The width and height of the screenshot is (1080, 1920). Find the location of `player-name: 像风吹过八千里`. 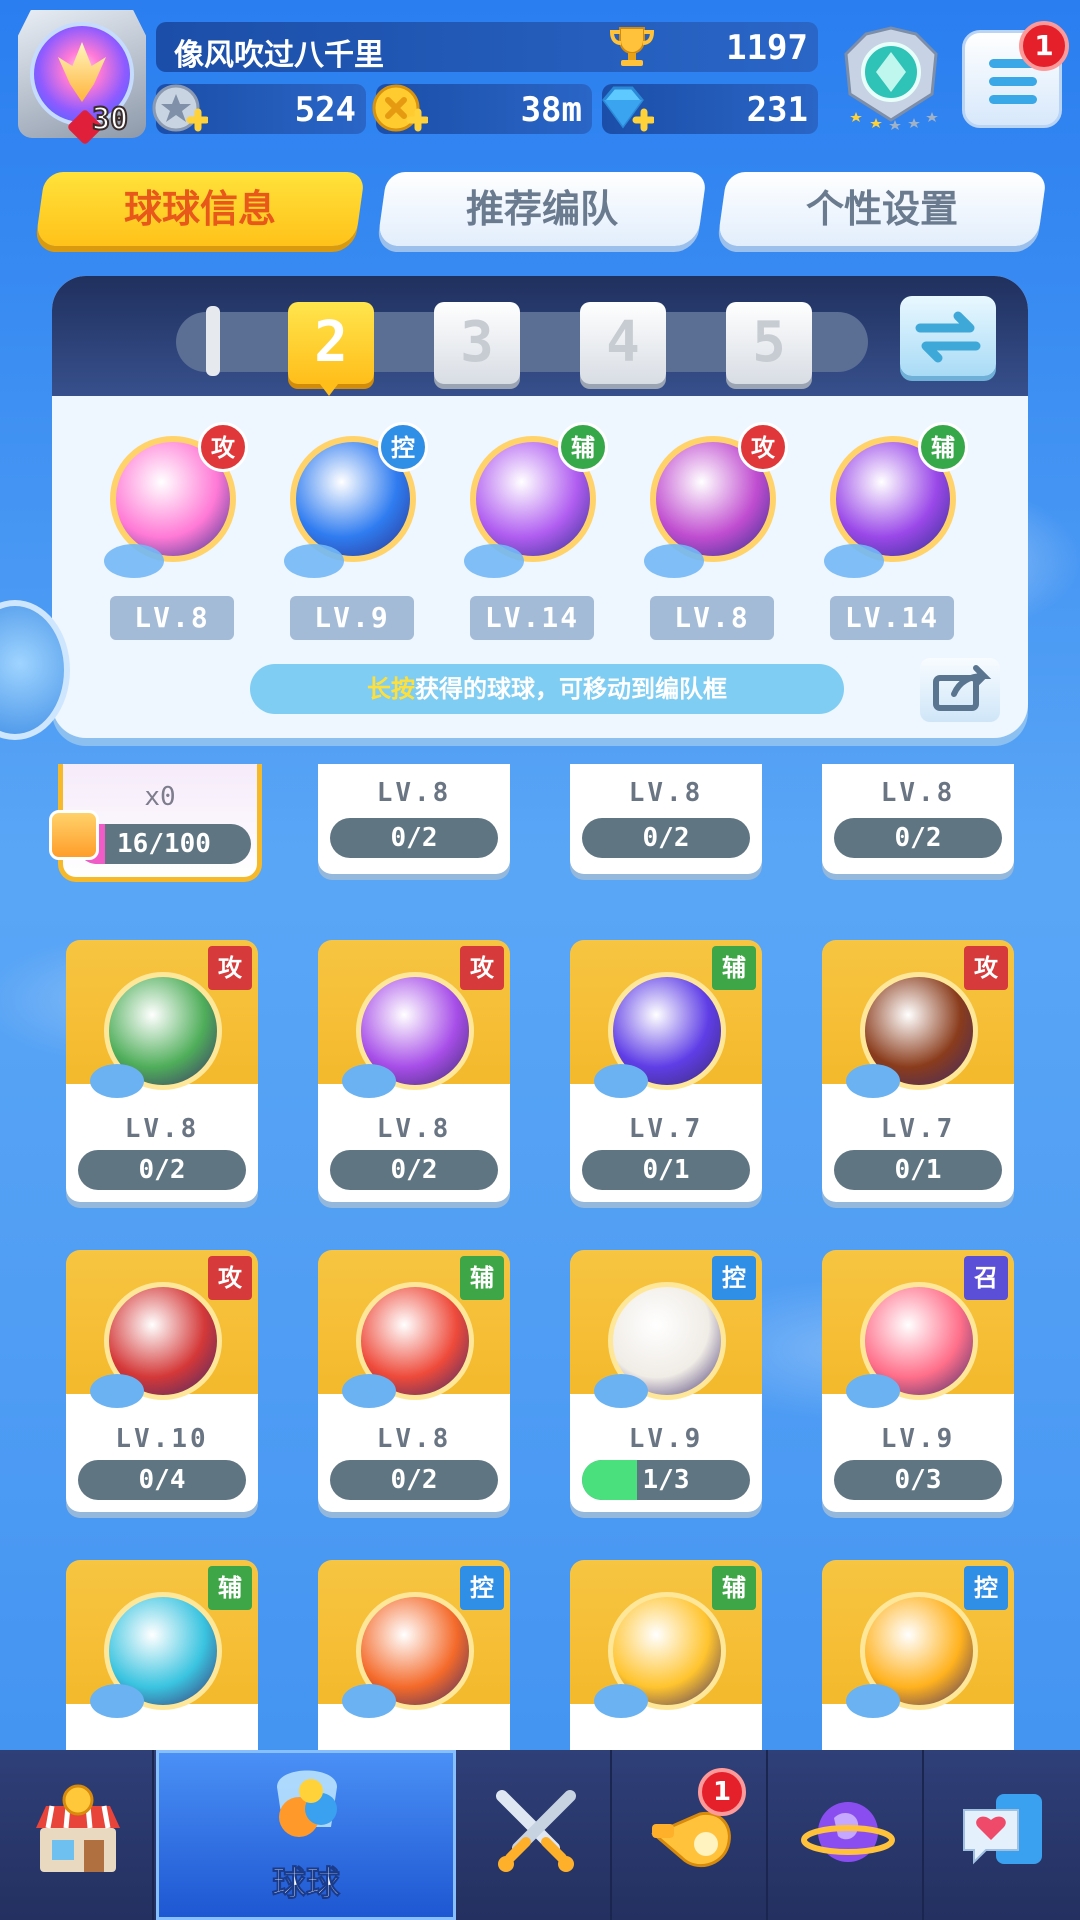

player-name: 像风吹过八千里 is located at coordinates (279, 55).